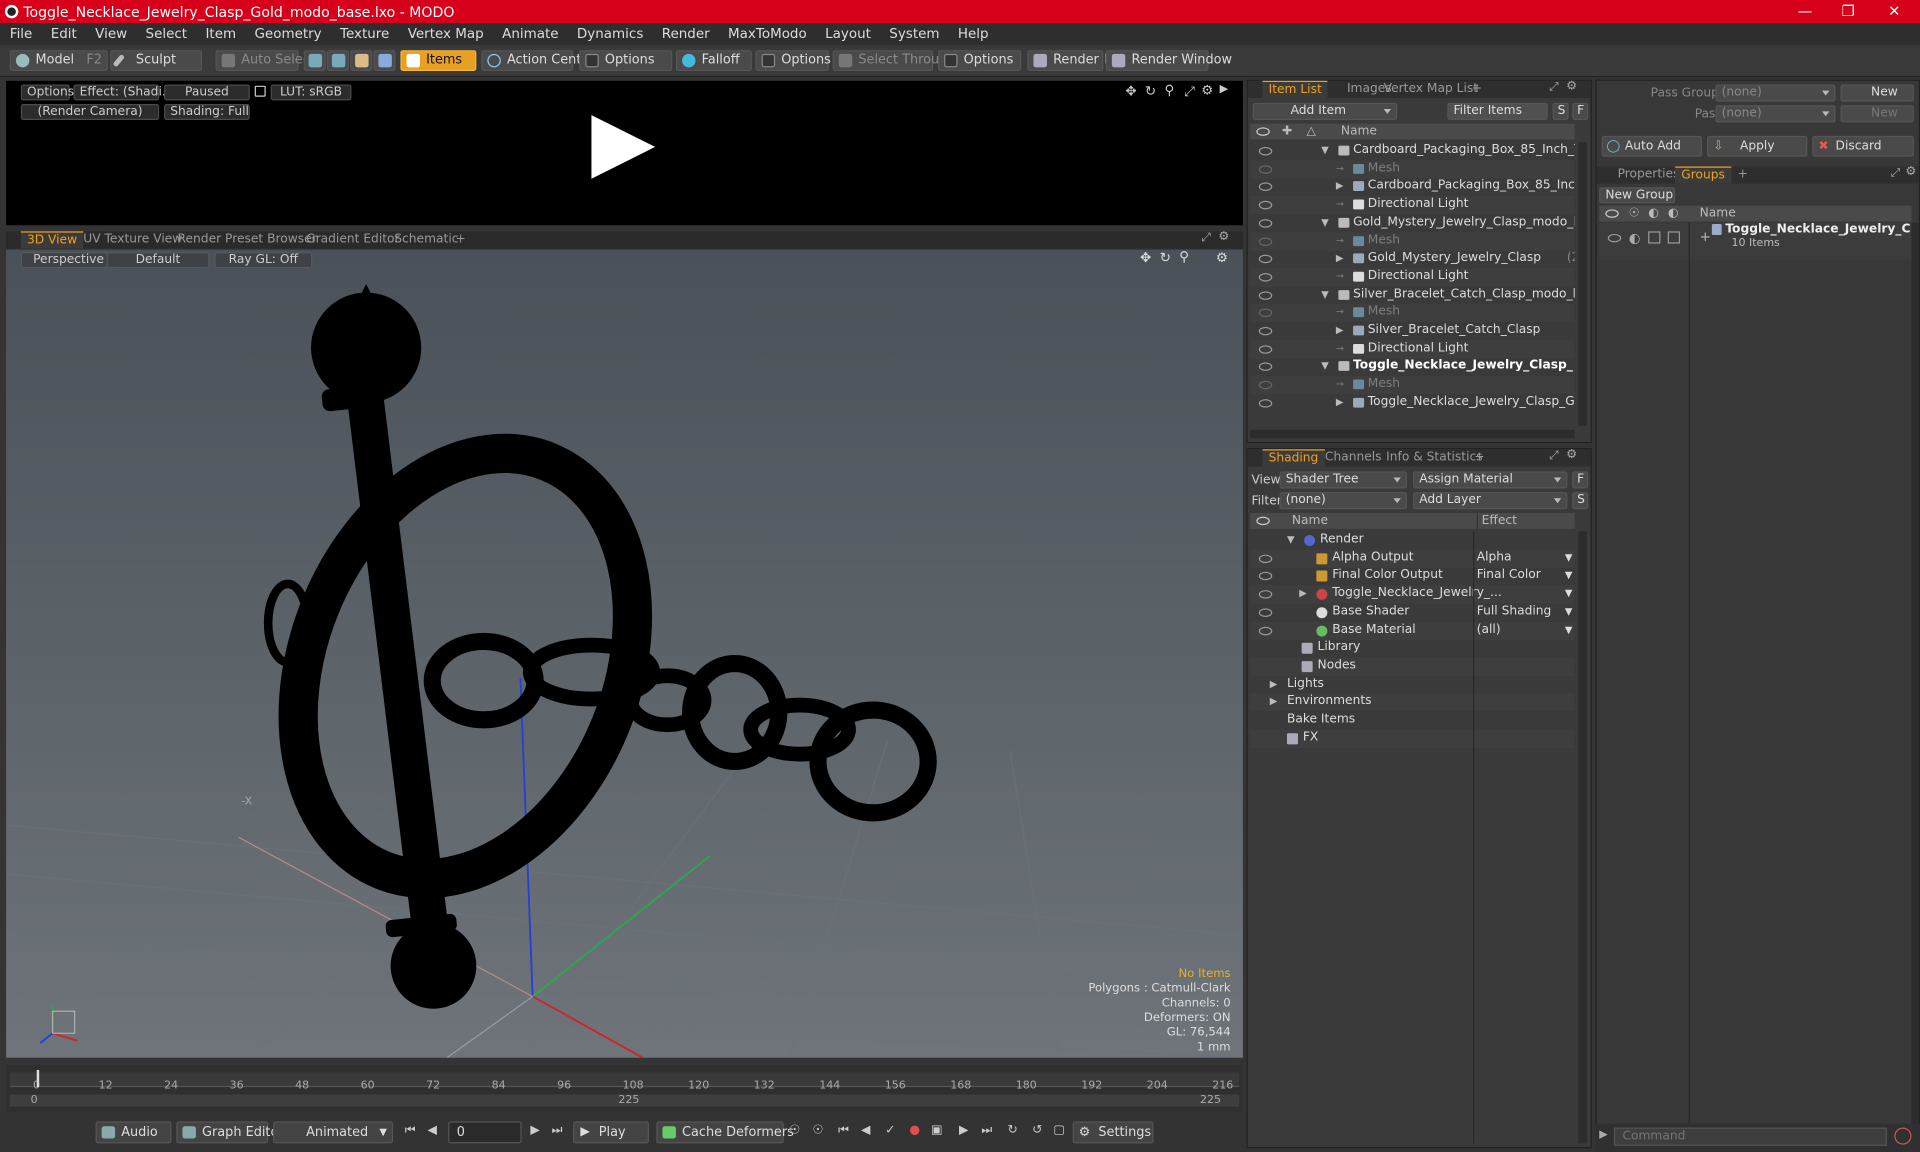  I want to click on select-column-icon: ◐, so click(1673, 214).